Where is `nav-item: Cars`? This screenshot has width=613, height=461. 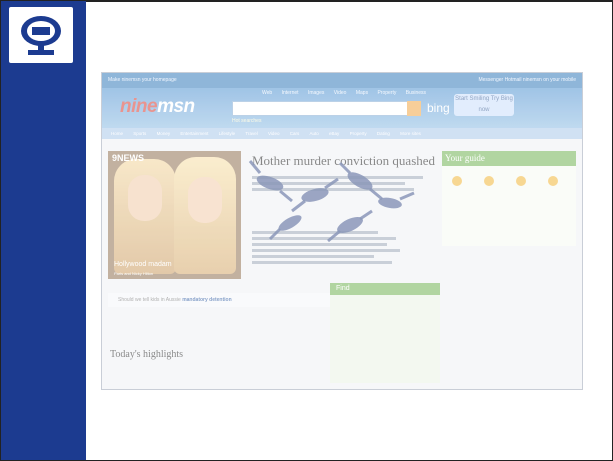 nav-item: Cars is located at coordinates (295, 133).